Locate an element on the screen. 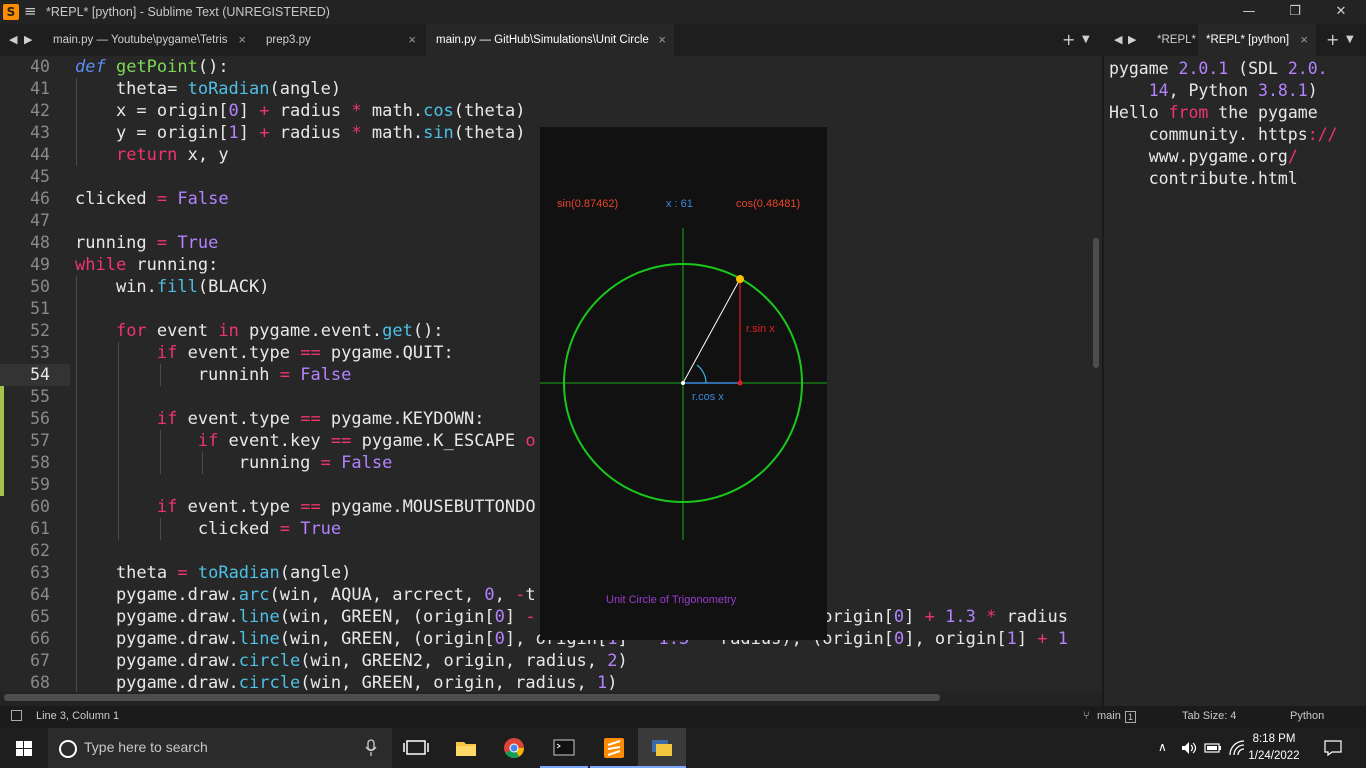 The height and width of the screenshot is (768, 1366). repl-tab-forward-icon: ▶ is located at coordinates (1132, 40).